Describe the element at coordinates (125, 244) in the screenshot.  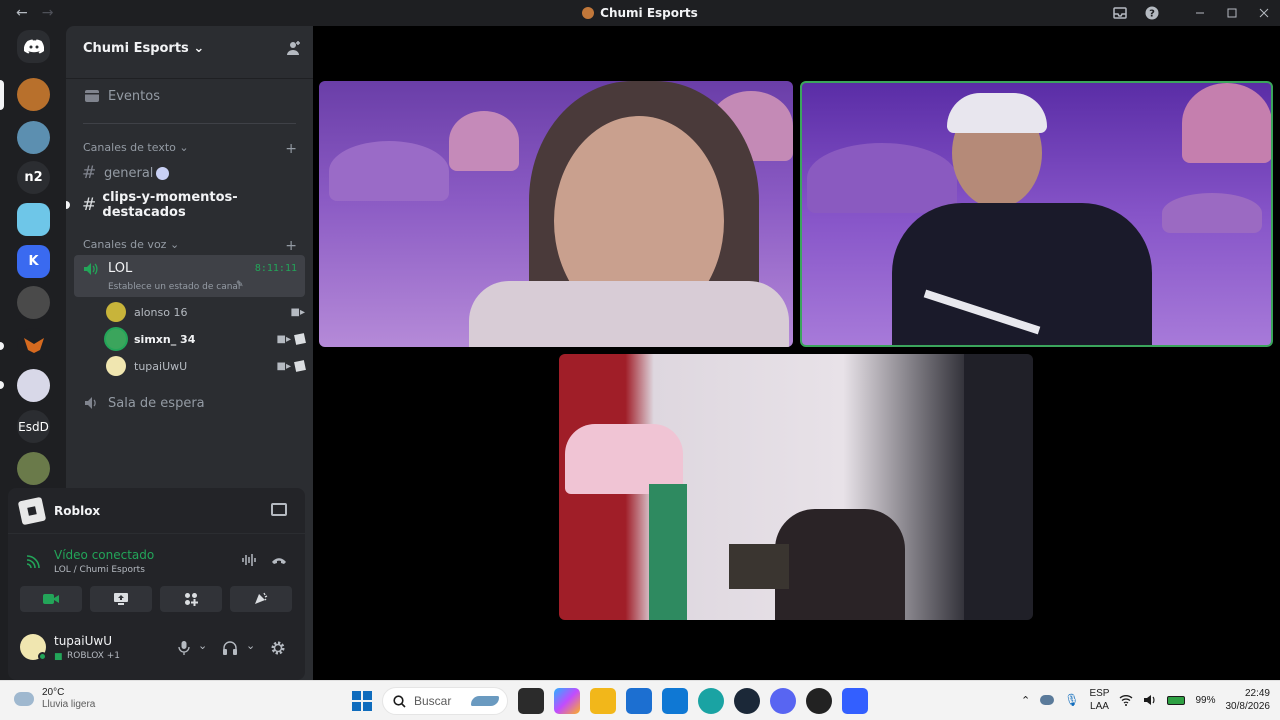
I see `voice-category-label: Canales de voz` at that location.